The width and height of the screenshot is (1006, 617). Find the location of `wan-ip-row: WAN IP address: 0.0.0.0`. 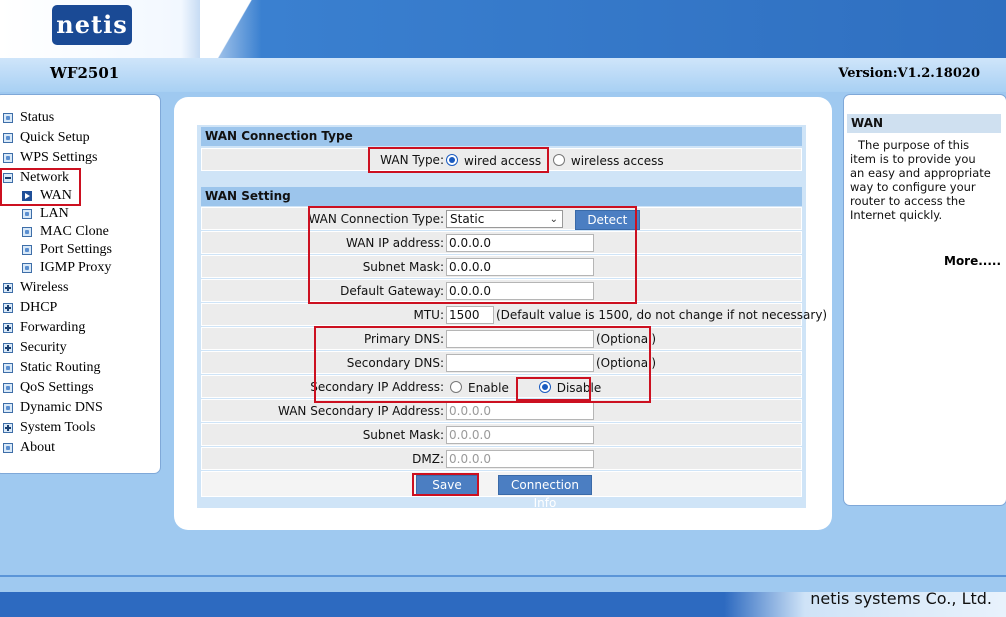

wan-ip-row: WAN IP address: 0.0.0.0 is located at coordinates (501, 242).